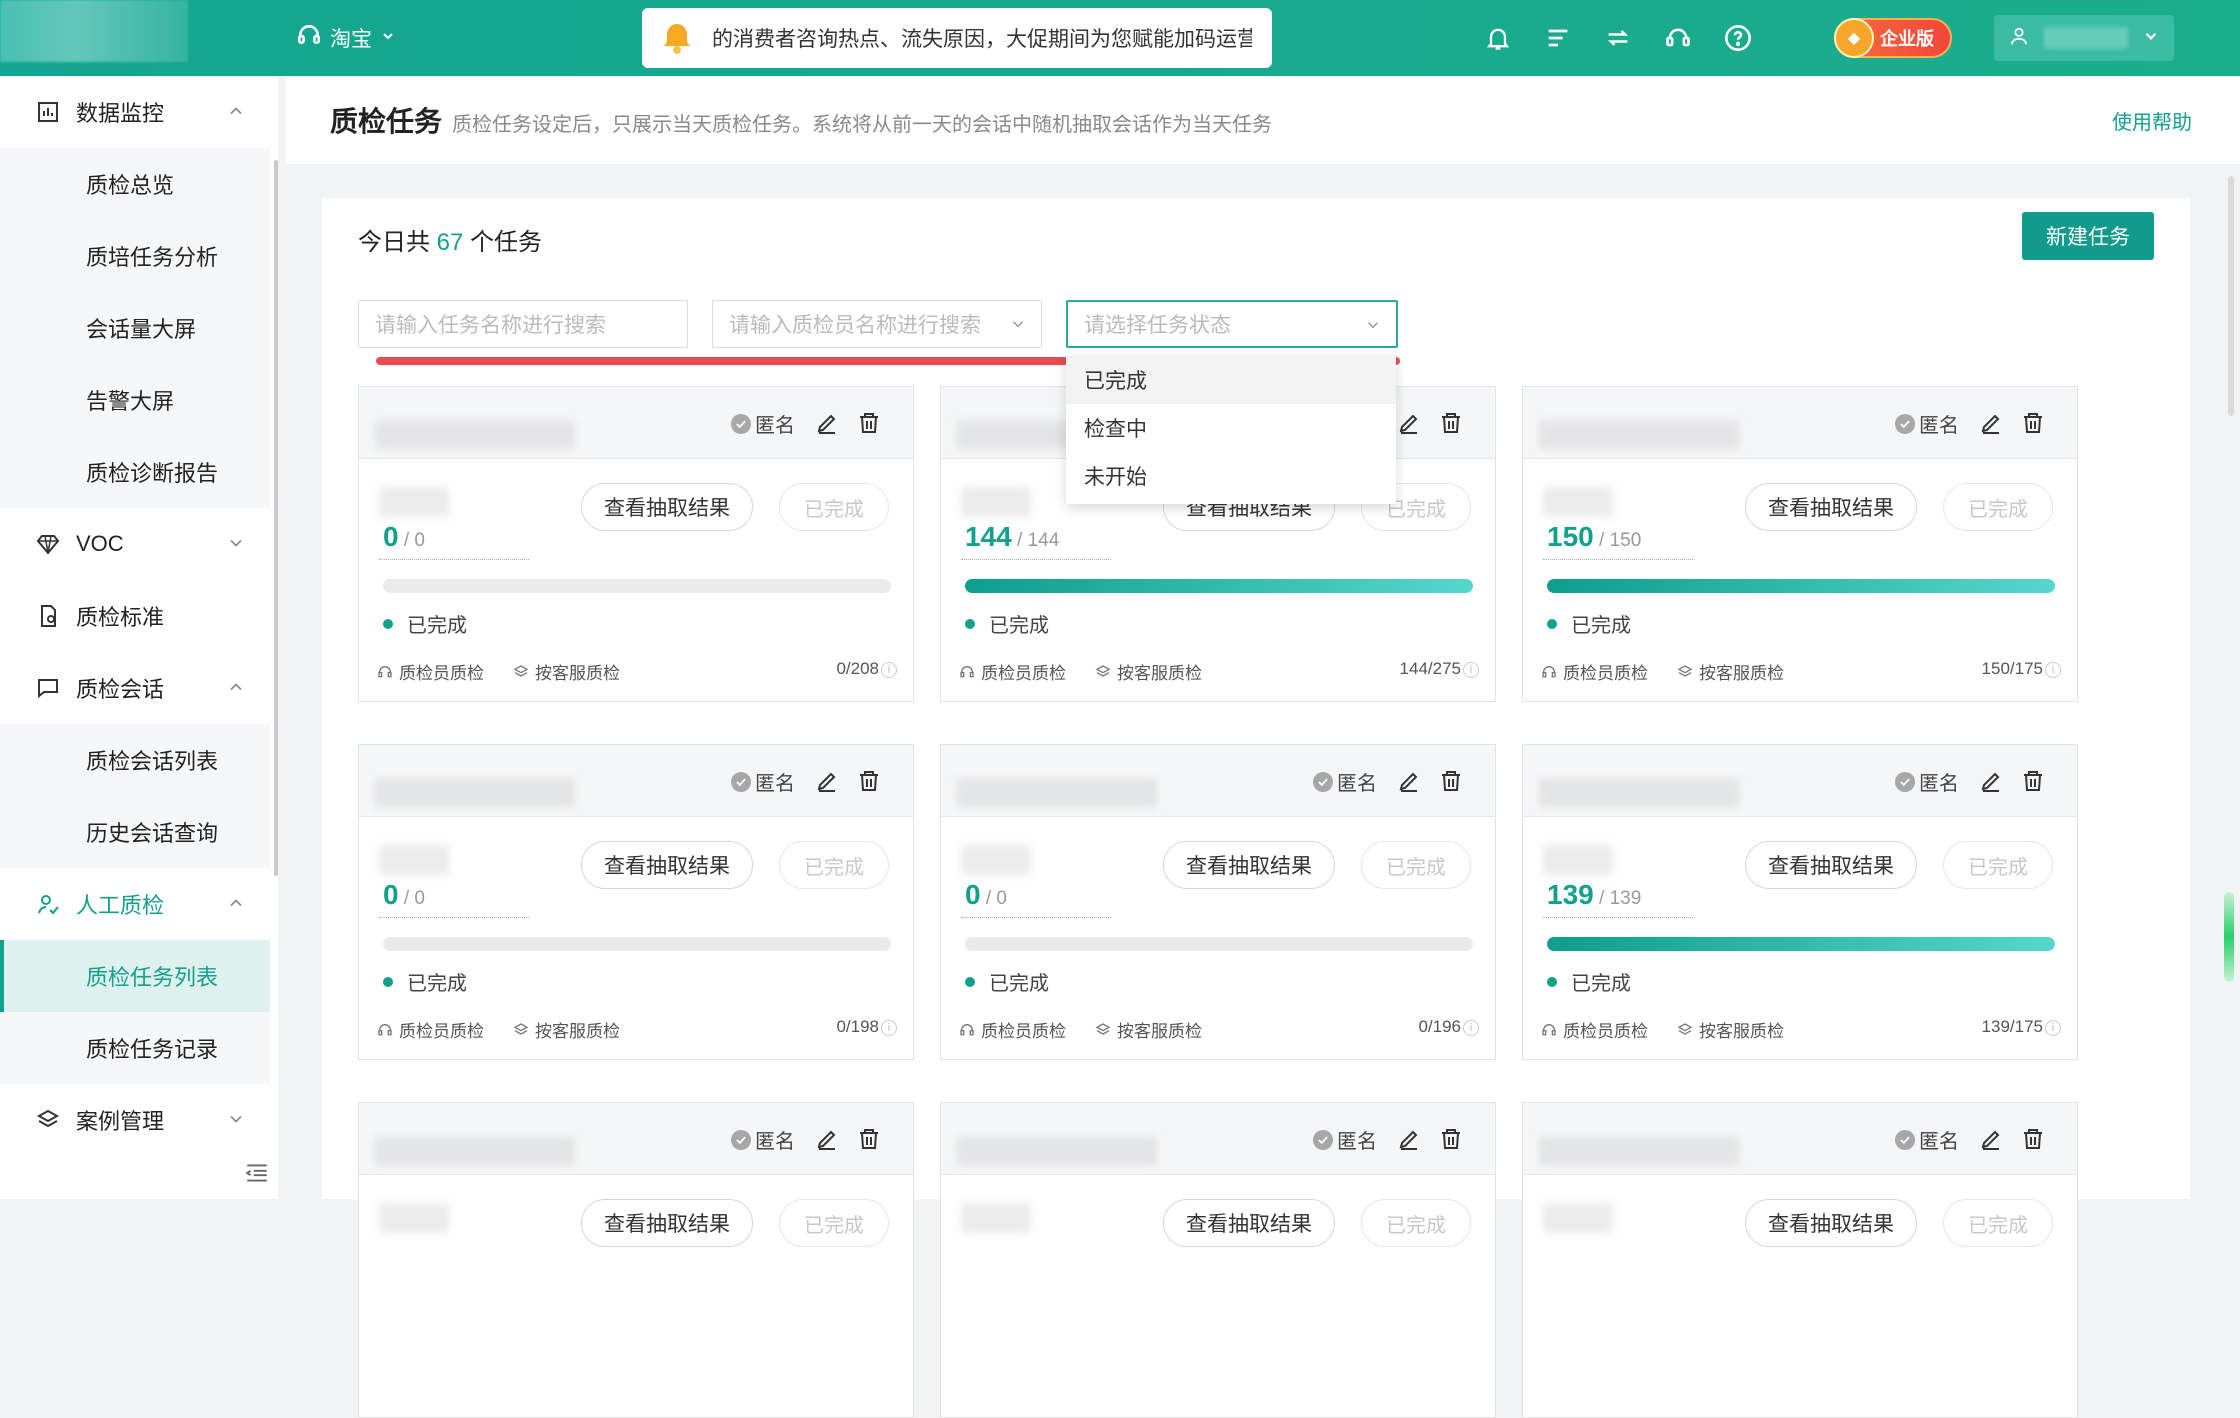 The height and width of the screenshot is (1418, 2240). Describe the element at coordinates (1678, 38) in the screenshot. I see `support-icon` at that location.